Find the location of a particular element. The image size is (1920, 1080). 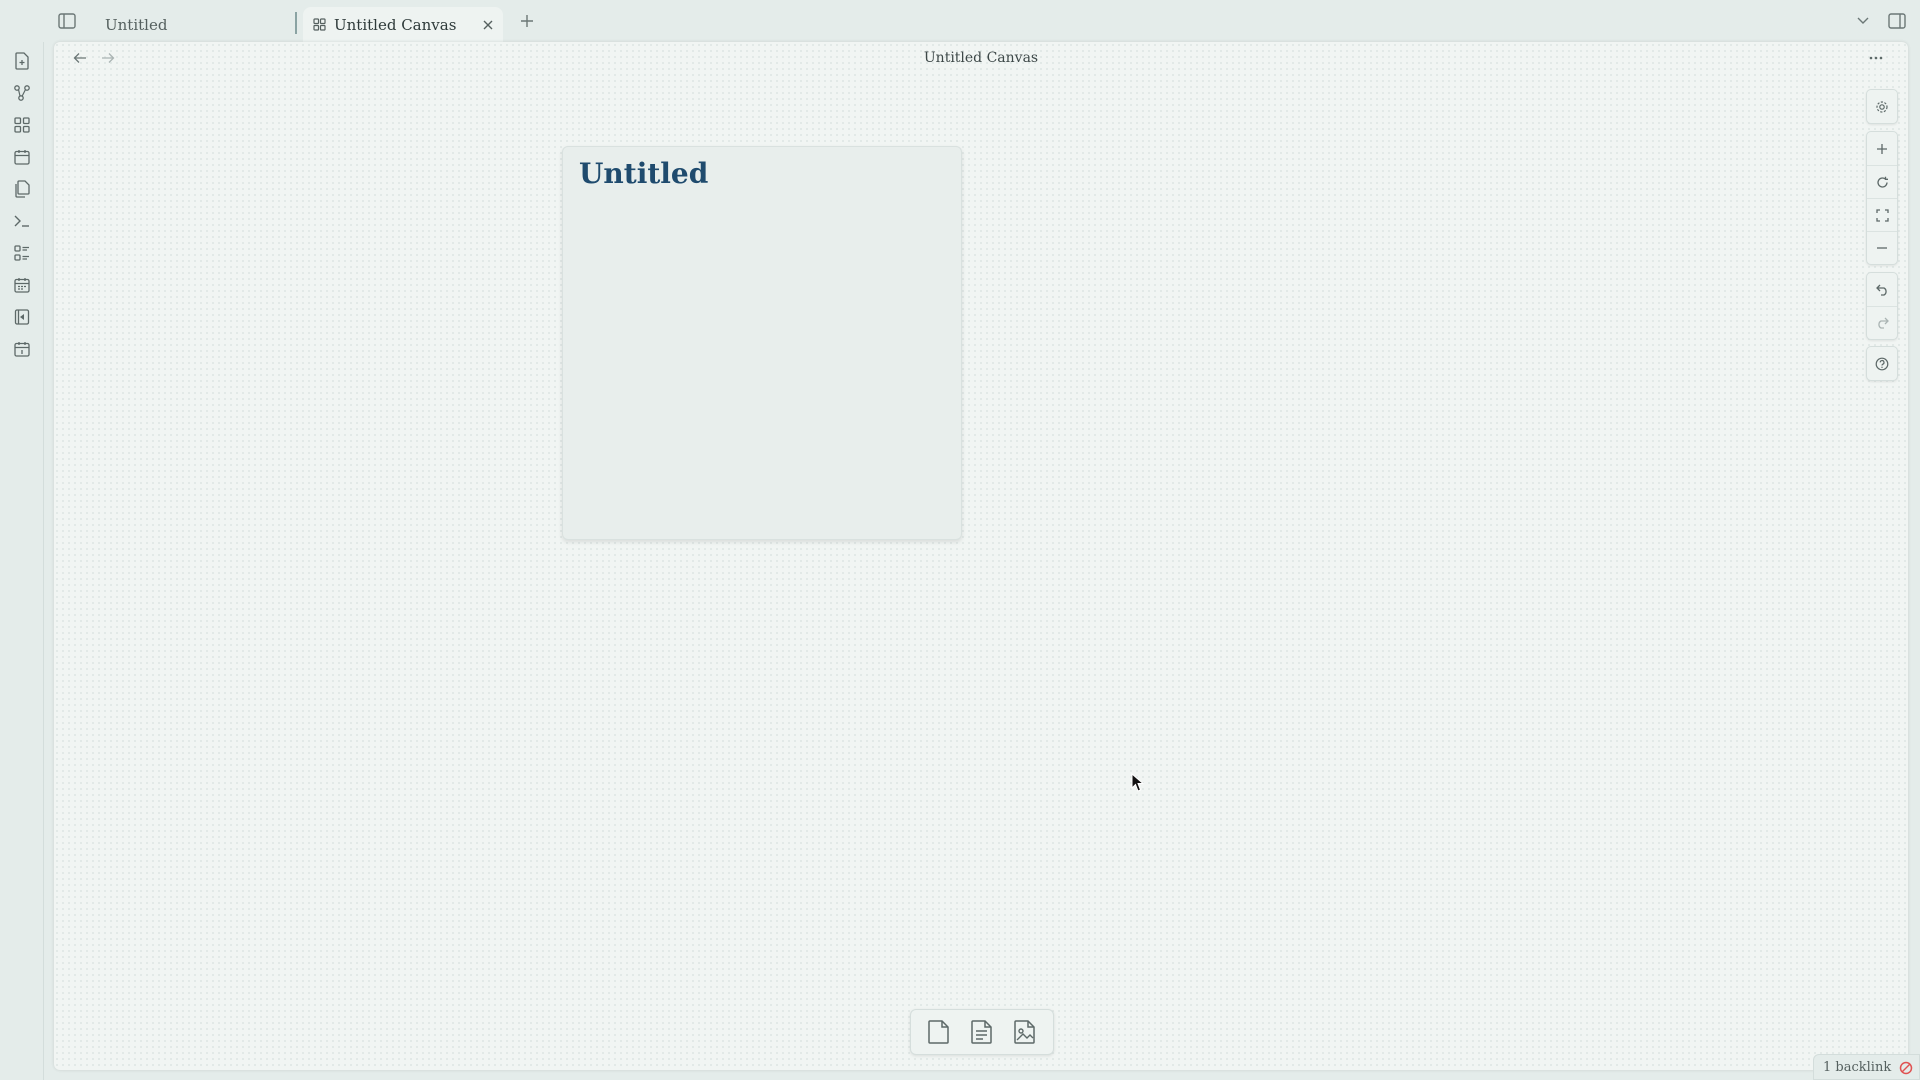

more-options-button is located at coordinates (1876, 58).